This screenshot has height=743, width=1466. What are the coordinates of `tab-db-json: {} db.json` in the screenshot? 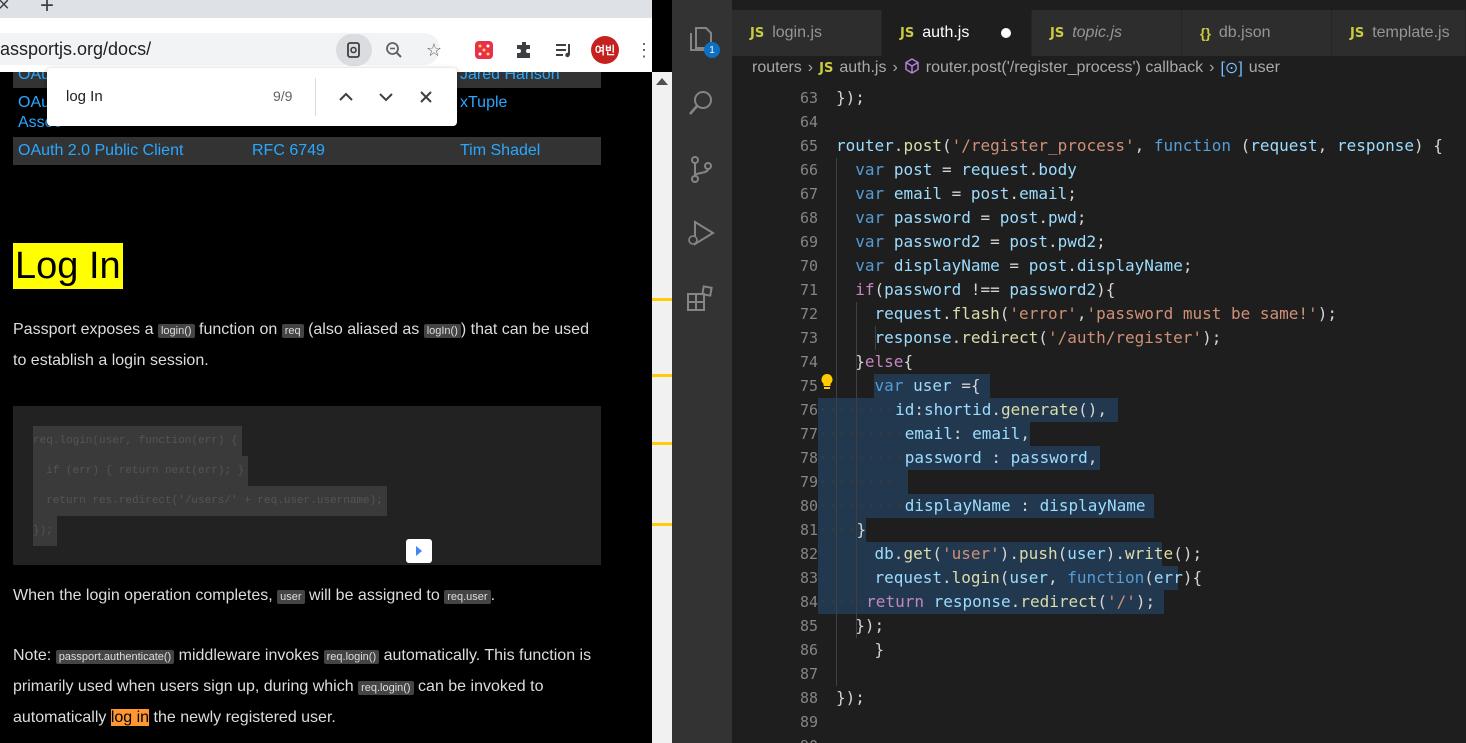 It's located at (1257, 33).